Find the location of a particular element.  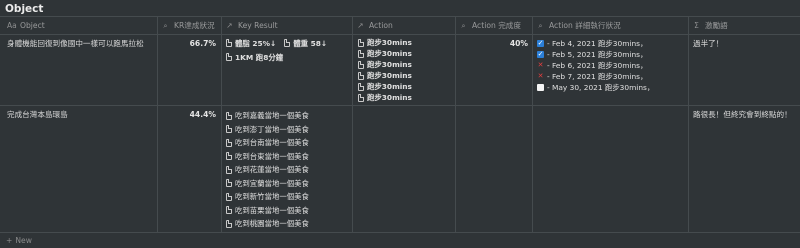

action-detail-line: ✓ - Feb 4, 2021 跑步30mins， is located at coordinates (612, 43).